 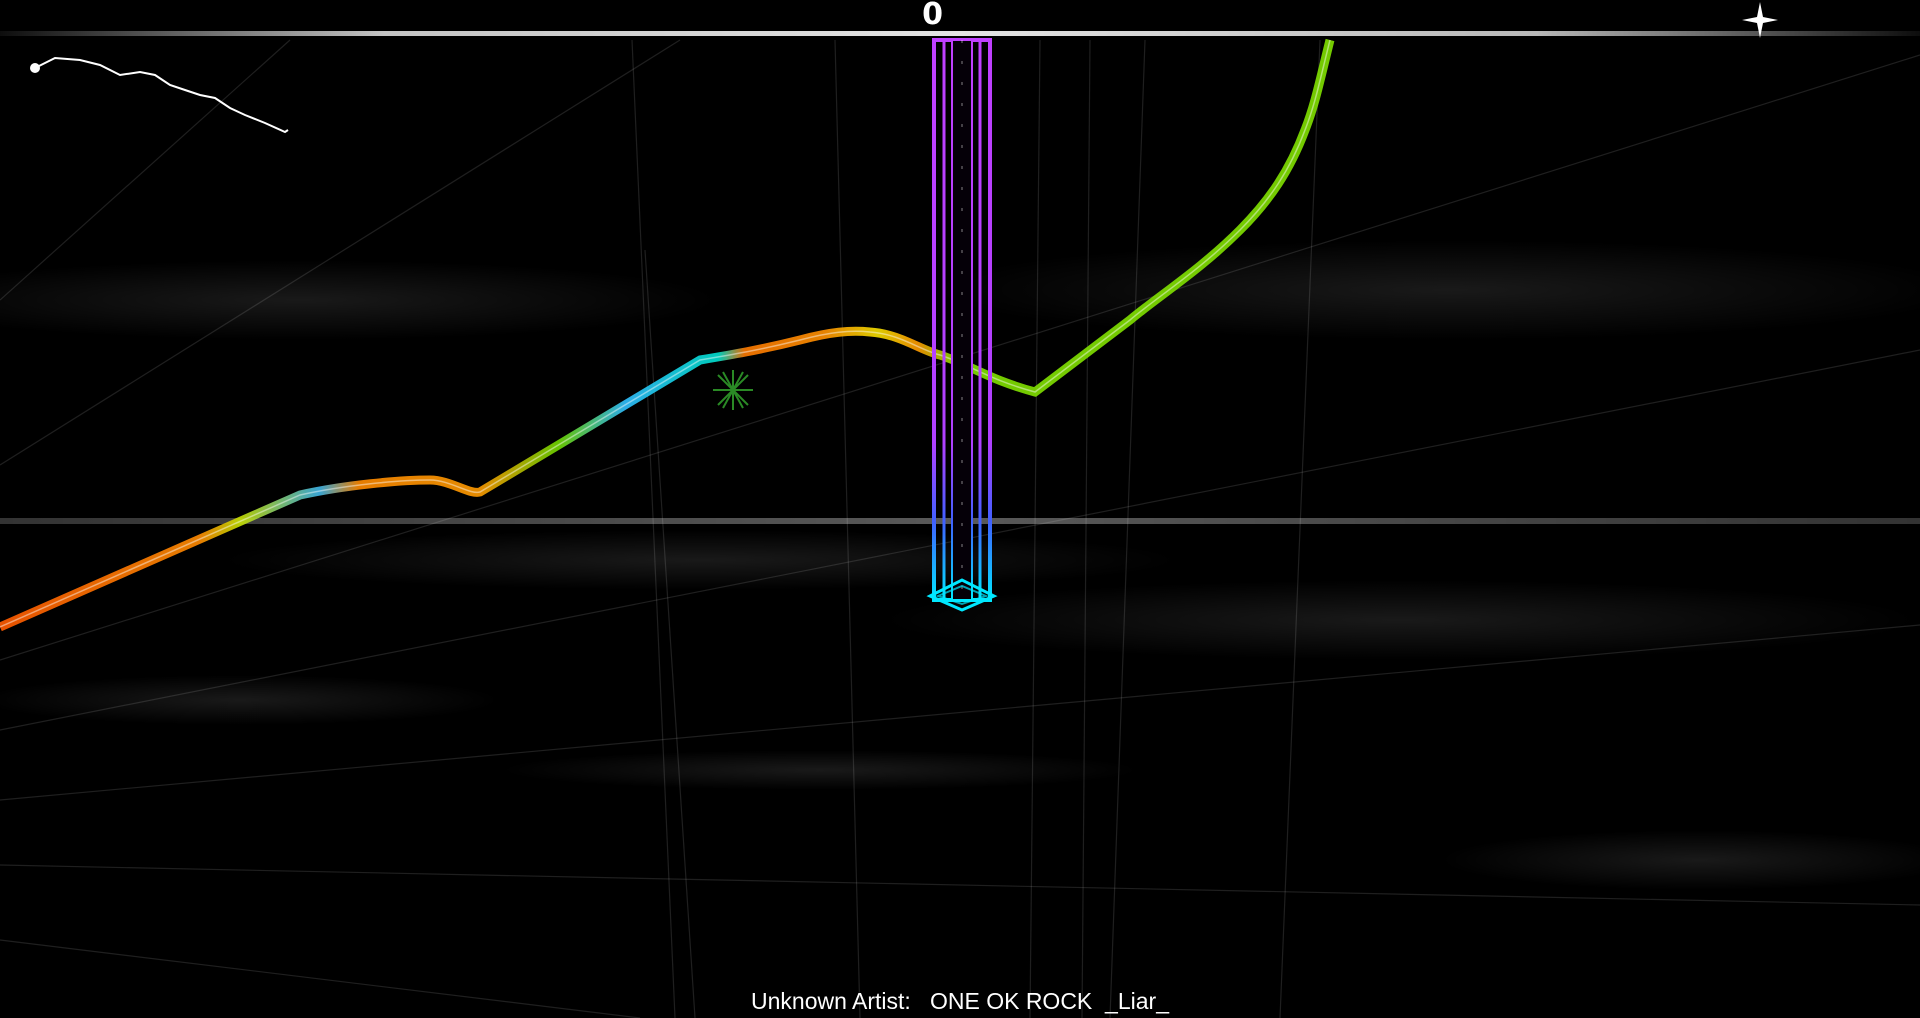 I want to click on four-point-star-icon, so click(x=1760, y=20).